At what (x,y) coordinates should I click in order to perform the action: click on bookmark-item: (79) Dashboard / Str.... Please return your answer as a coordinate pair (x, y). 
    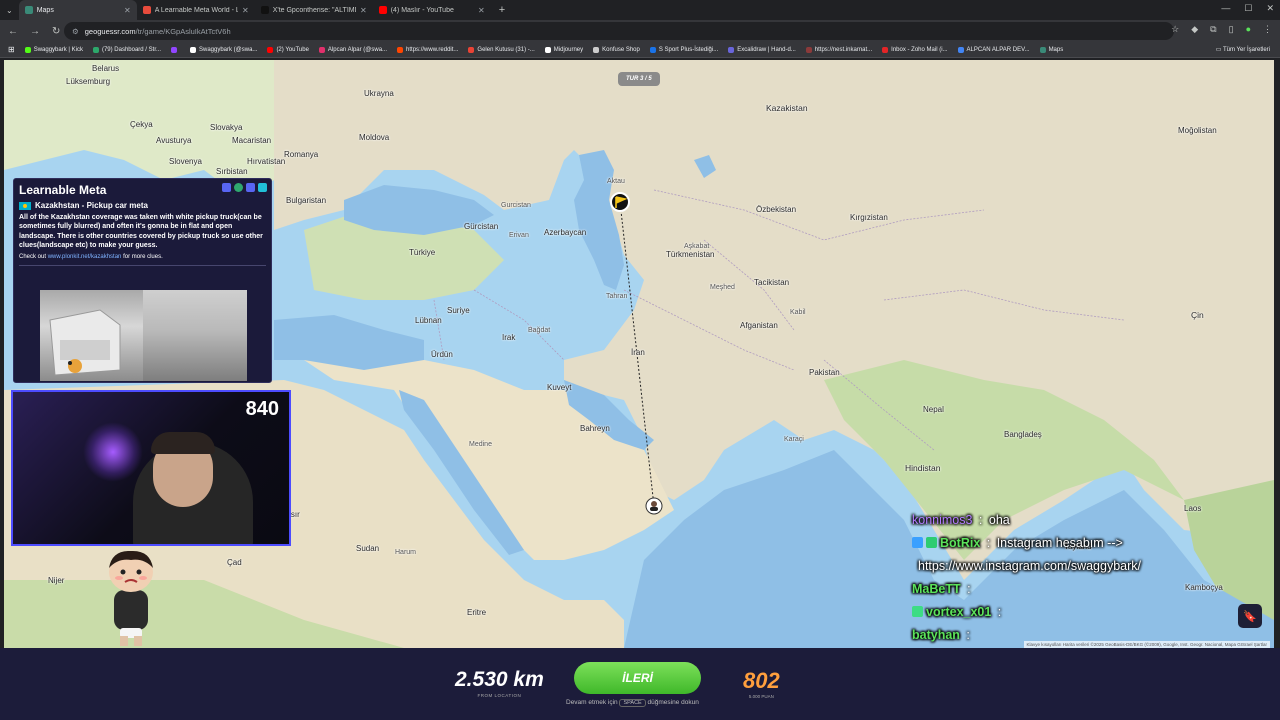
    Looking at the image, I should click on (126, 49).